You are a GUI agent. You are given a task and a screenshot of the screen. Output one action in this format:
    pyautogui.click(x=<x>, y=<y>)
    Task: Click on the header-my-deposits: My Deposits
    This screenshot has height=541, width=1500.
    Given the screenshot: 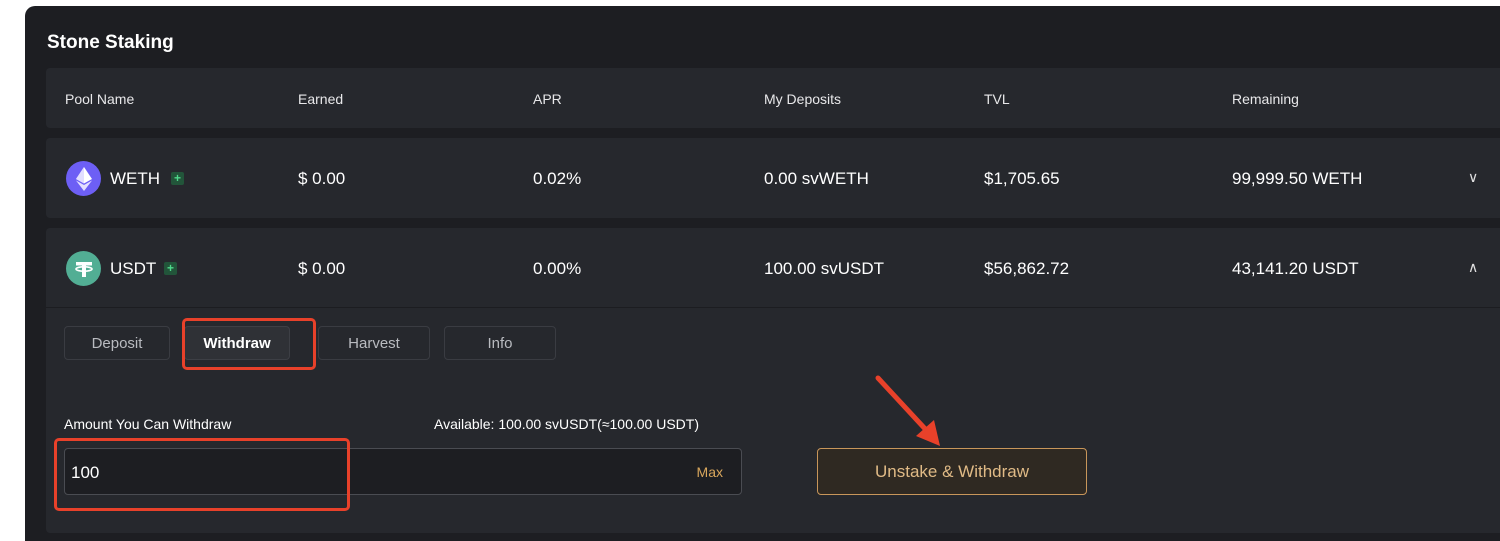 What is the action you would take?
    pyautogui.click(x=803, y=99)
    